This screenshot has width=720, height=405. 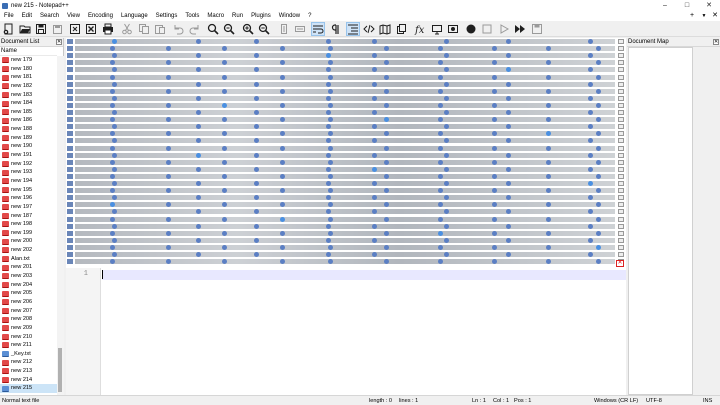 What do you see at coordinates (537, 29) in the screenshot?
I see `save-macro-button` at bounding box center [537, 29].